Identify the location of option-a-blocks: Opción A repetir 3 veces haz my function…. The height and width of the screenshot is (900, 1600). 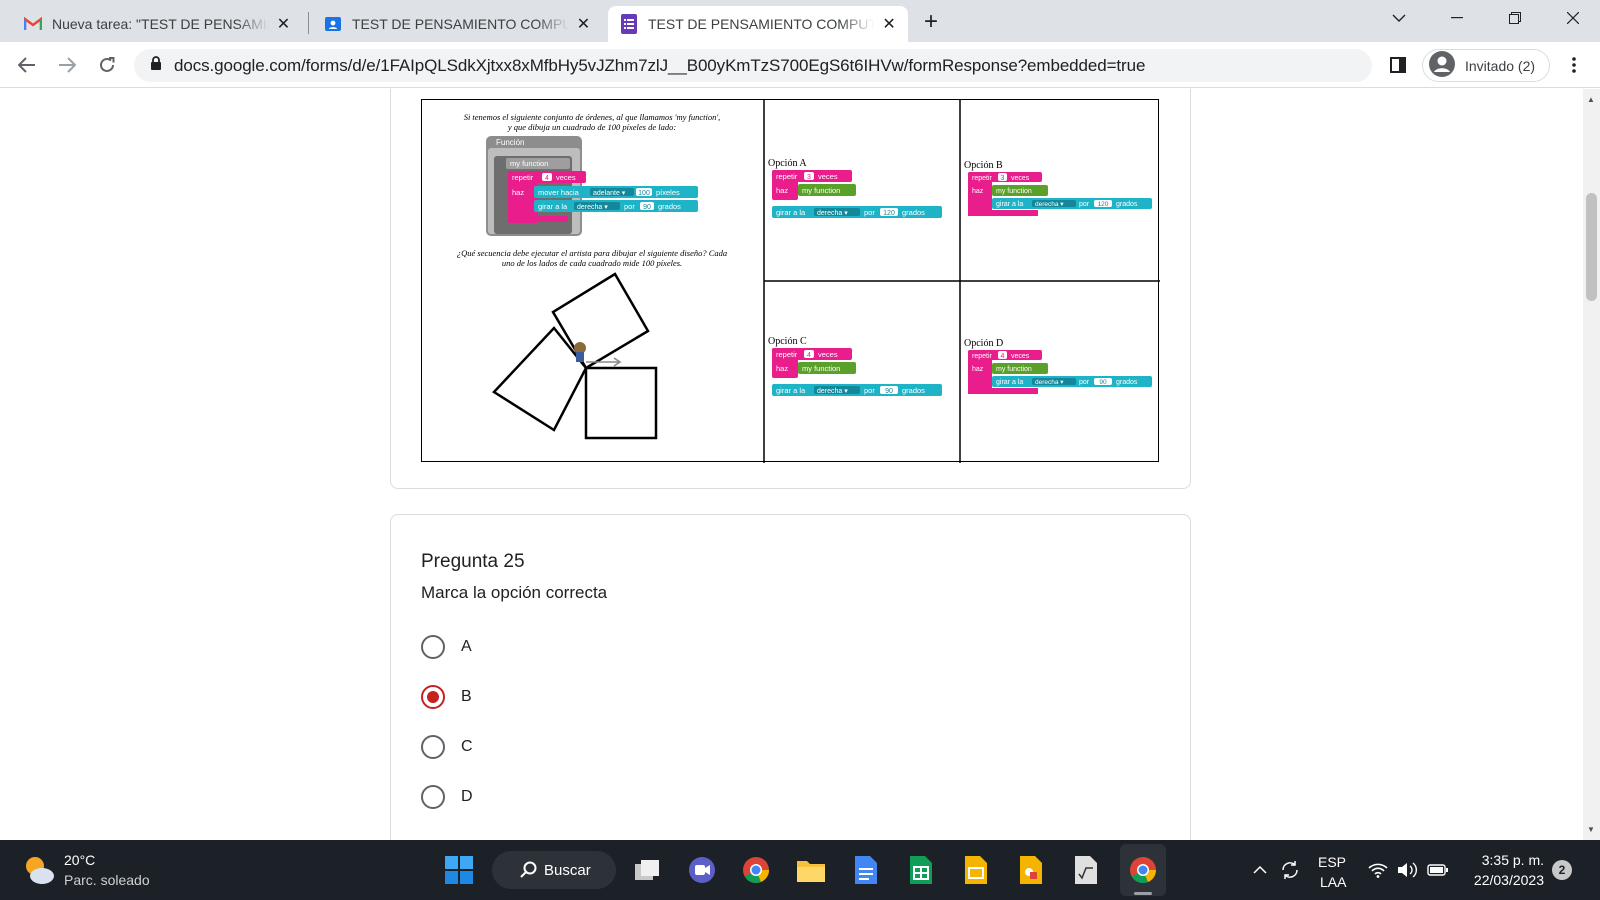
(855, 188).